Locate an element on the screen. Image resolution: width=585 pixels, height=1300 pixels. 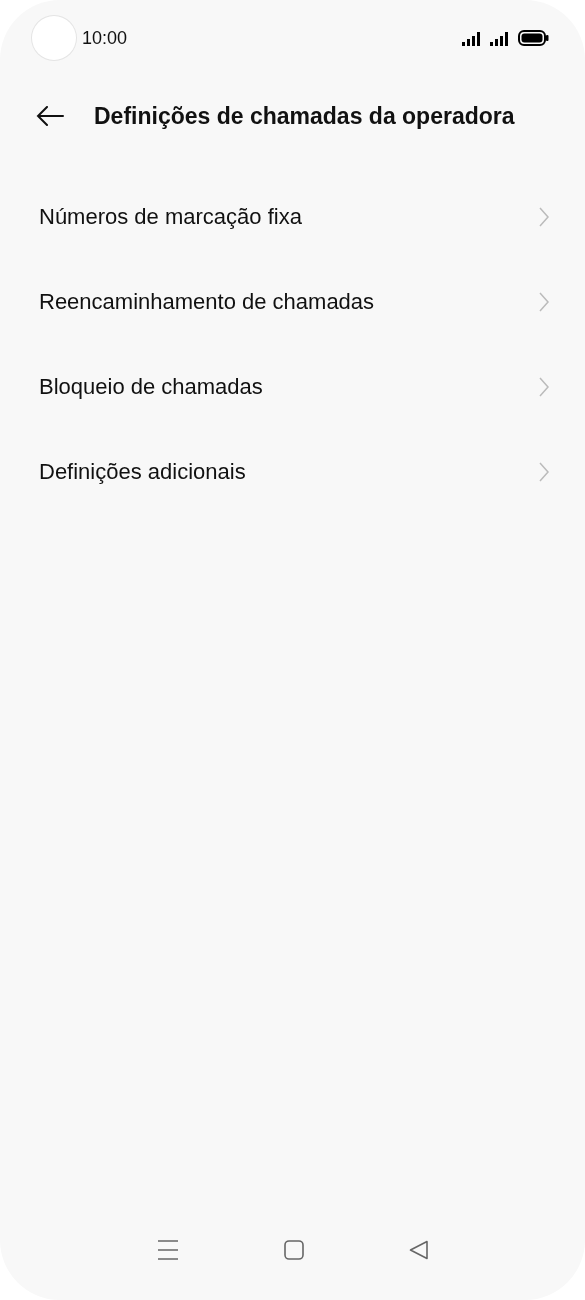
menu-item: Reencaminhamento de chamadas is located at coordinates (292, 301).